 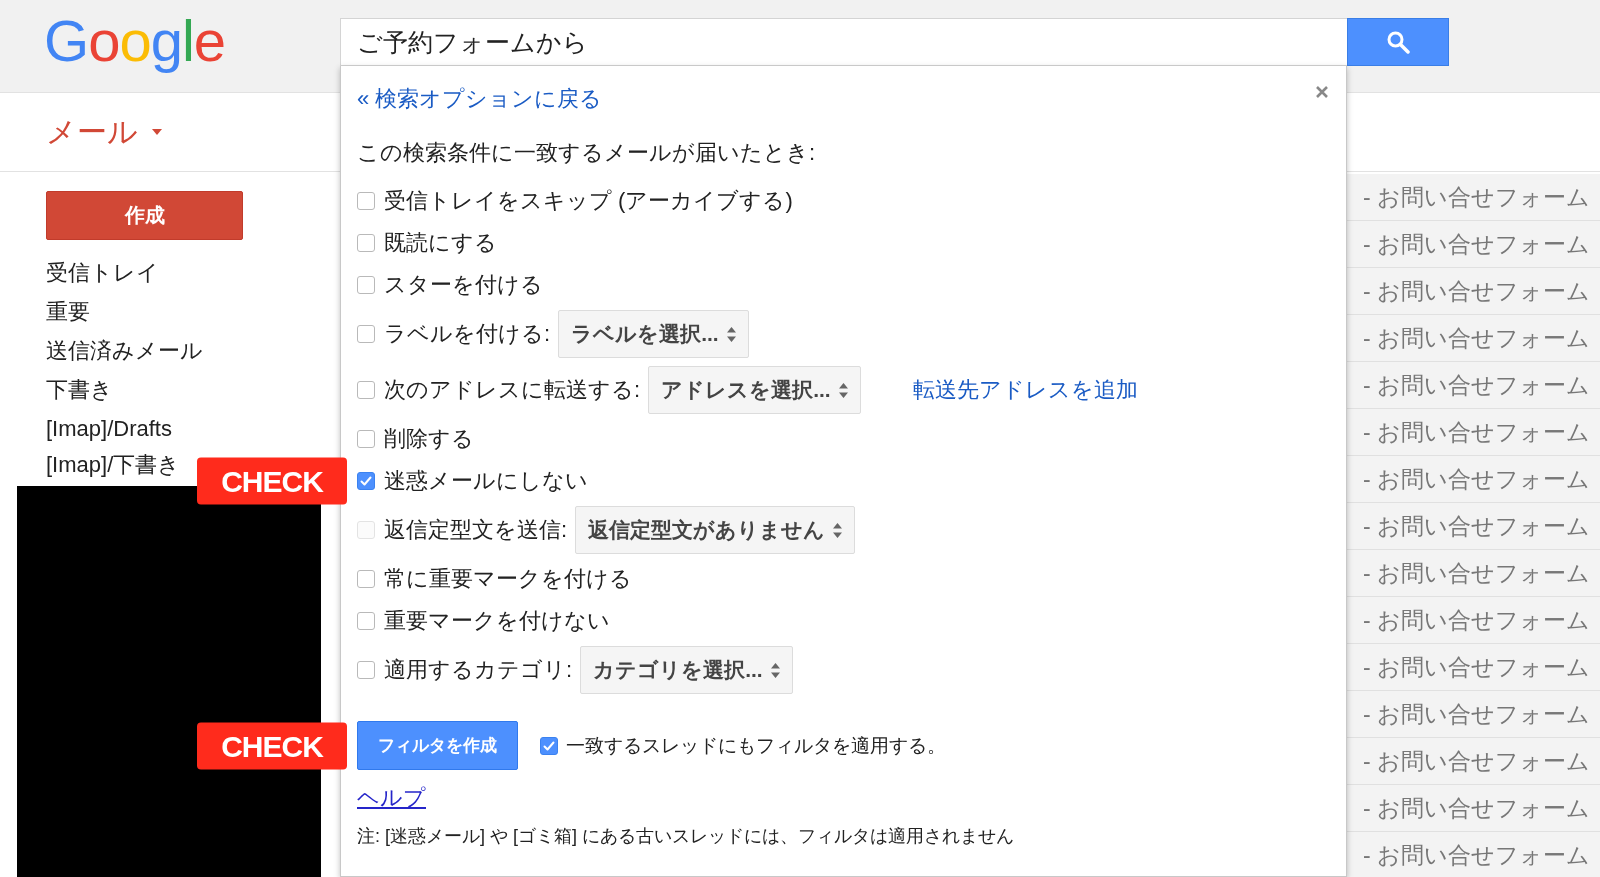 What do you see at coordinates (68, 311) in the screenshot?
I see `nav-item: 重要` at bounding box center [68, 311].